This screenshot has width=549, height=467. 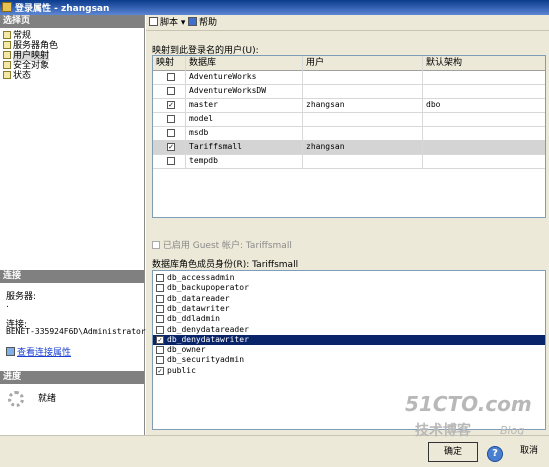 I want to click on guest-checkbox, so click(x=156, y=245).